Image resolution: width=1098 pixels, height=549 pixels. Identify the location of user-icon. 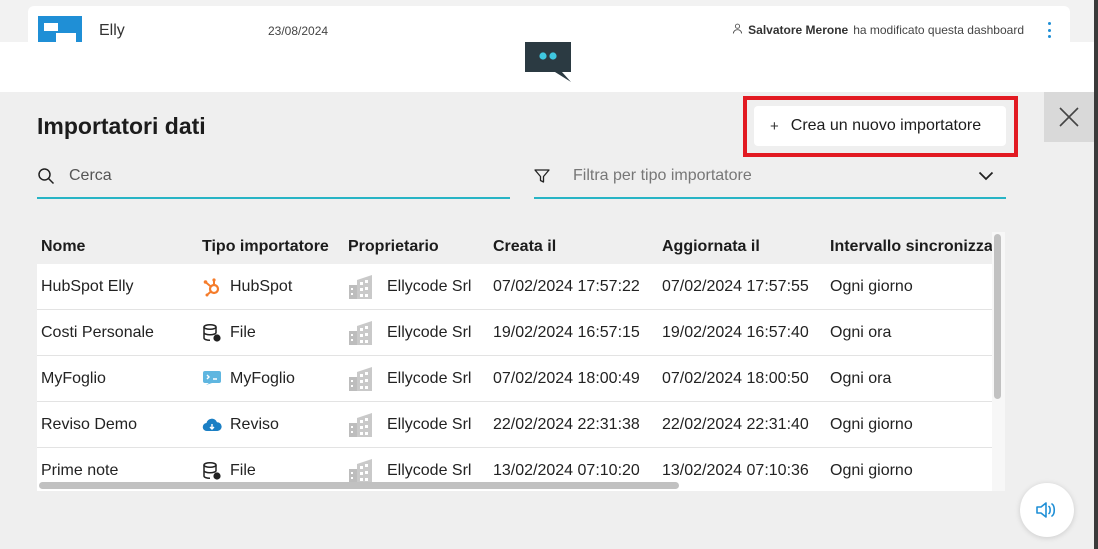
(737, 30).